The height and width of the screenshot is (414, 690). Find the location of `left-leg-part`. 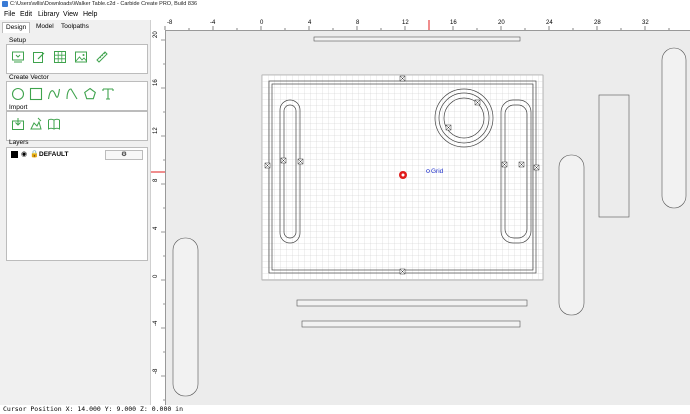

left-leg-part is located at coordinates (185, 317).